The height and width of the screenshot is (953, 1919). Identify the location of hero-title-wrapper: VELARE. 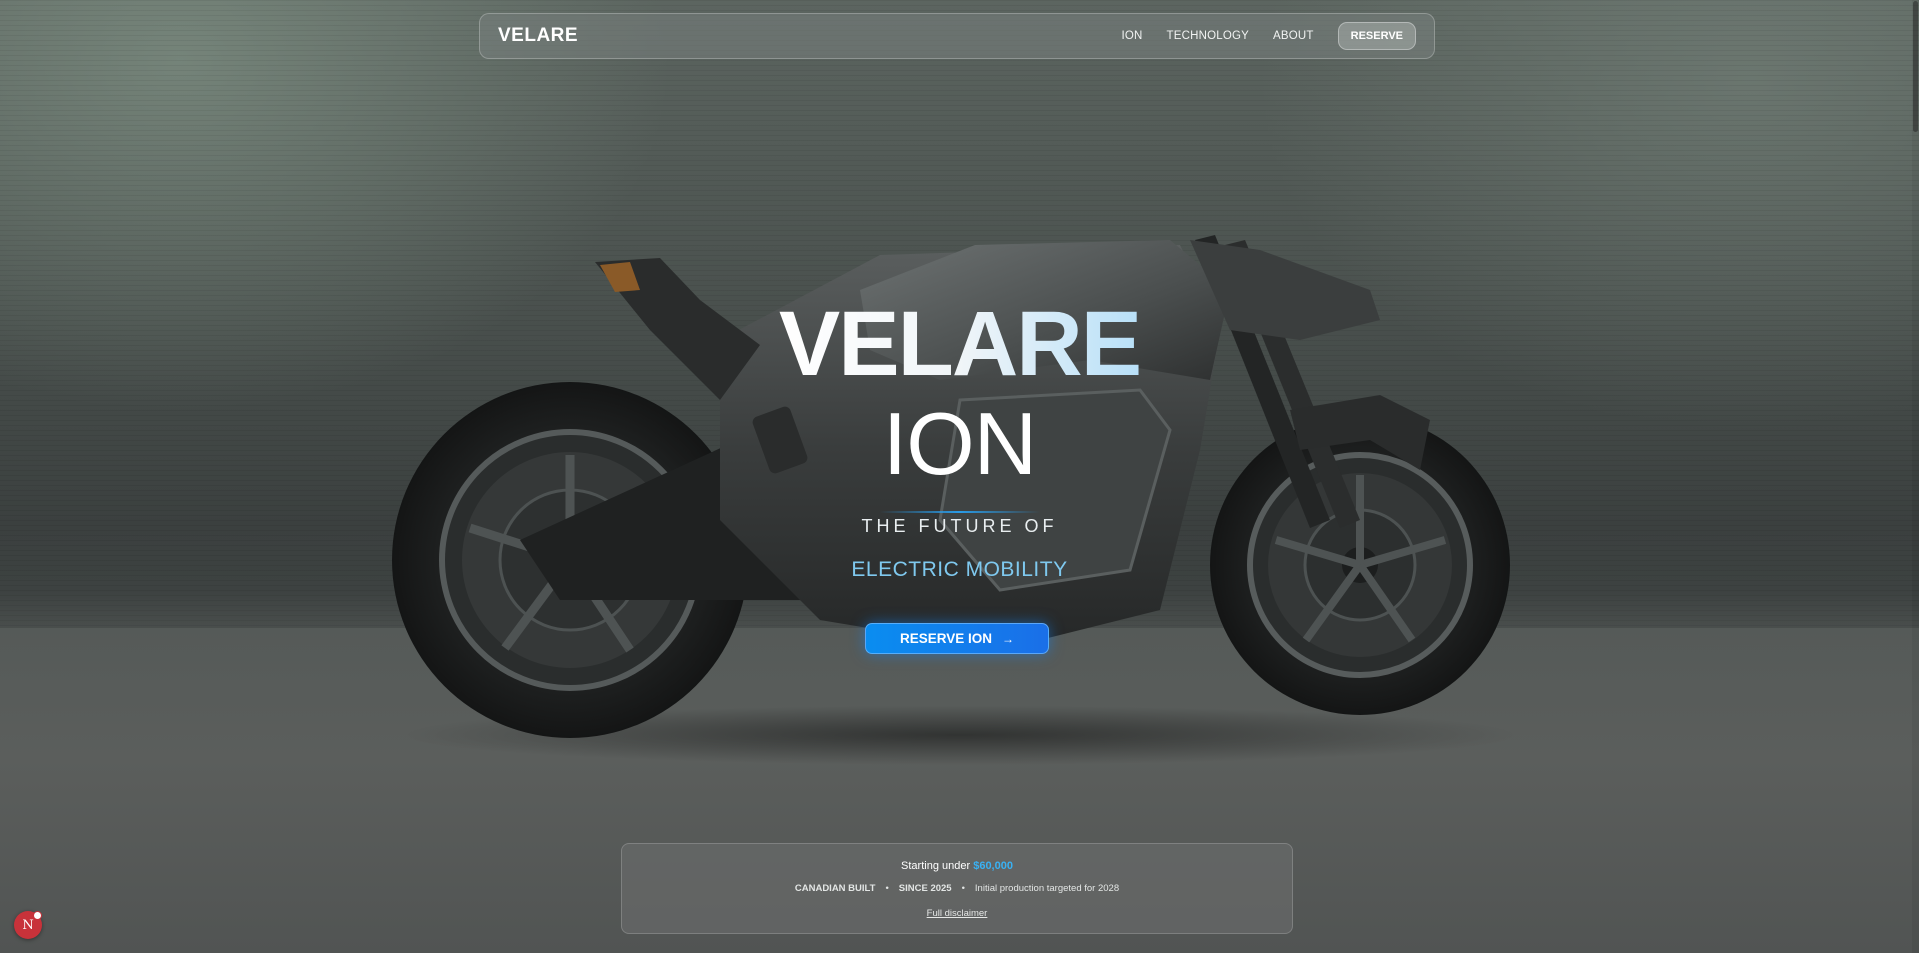
(959, 344).